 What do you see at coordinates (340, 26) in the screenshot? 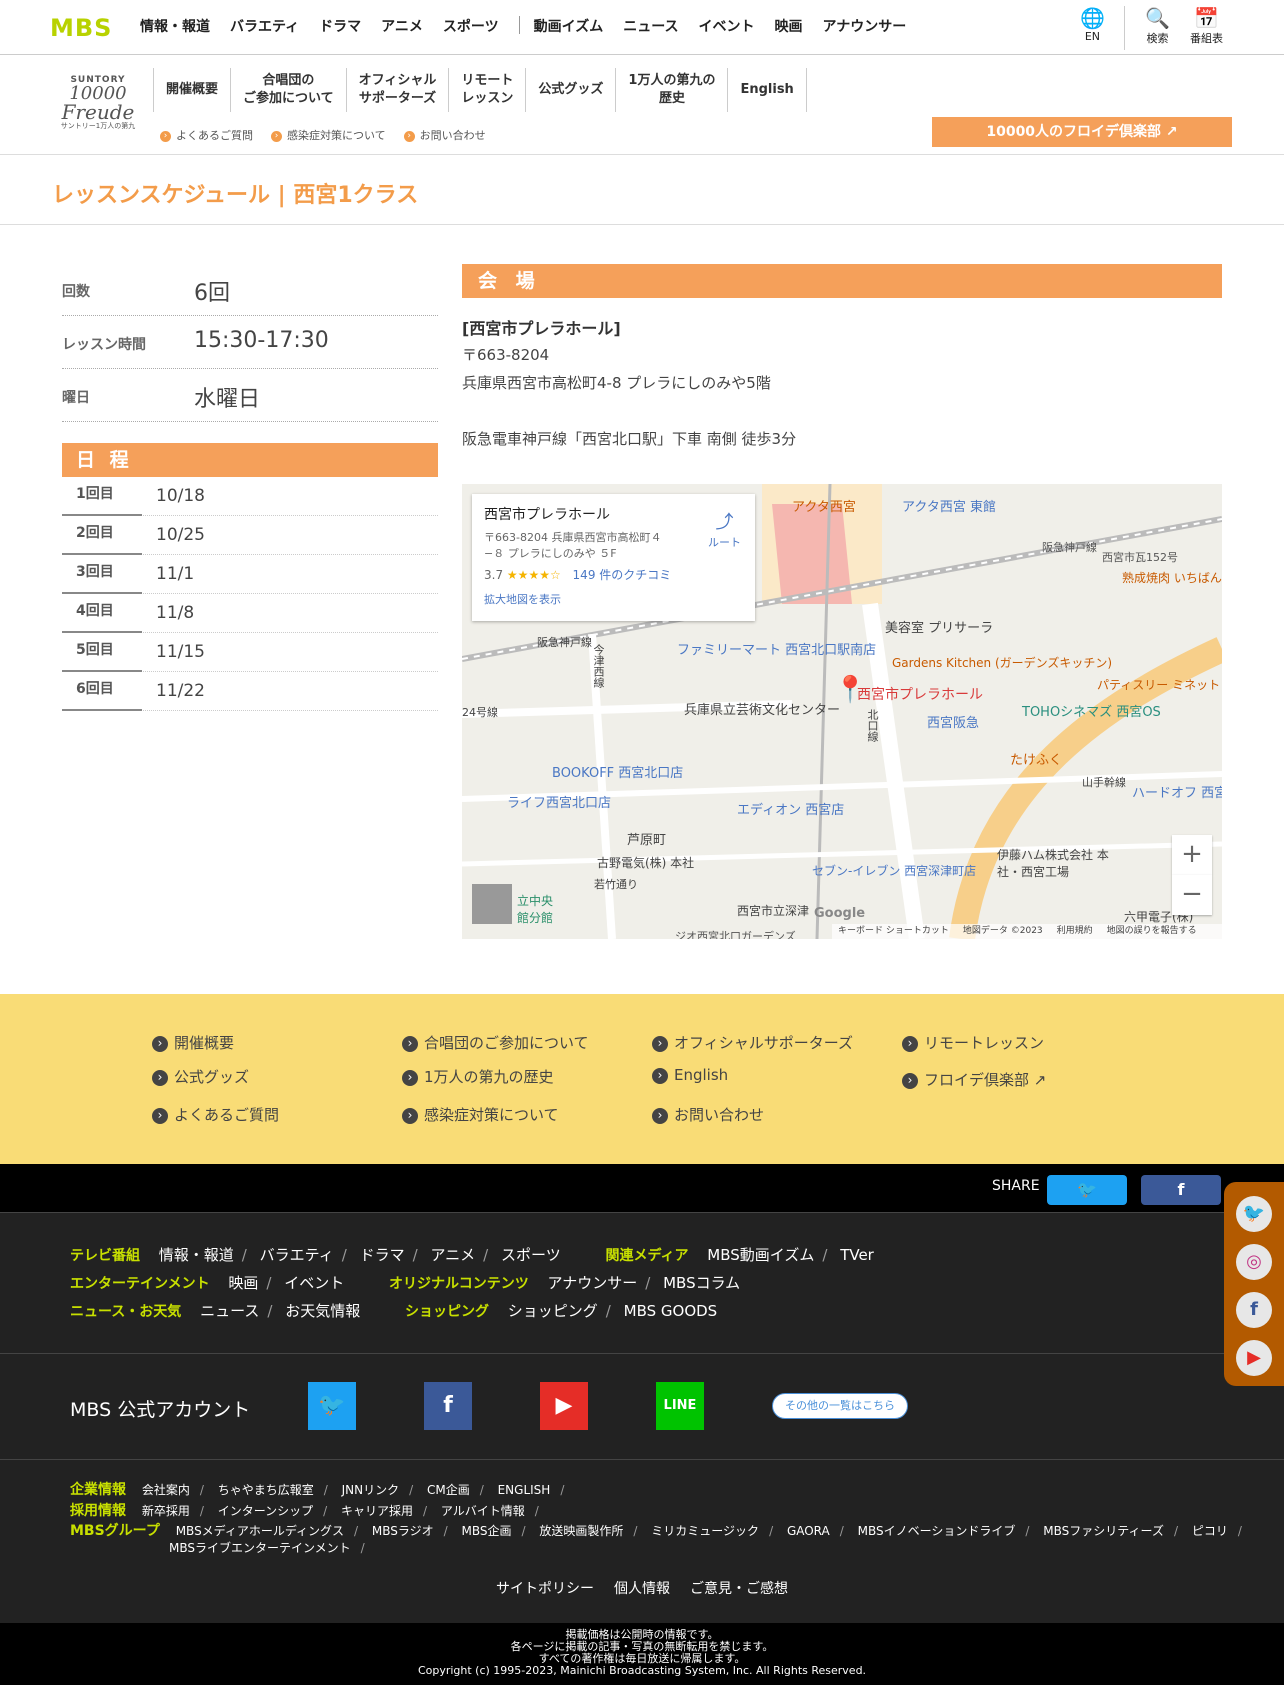
I see `nav-drama: ドラマ` at bounding box center [340, 26].